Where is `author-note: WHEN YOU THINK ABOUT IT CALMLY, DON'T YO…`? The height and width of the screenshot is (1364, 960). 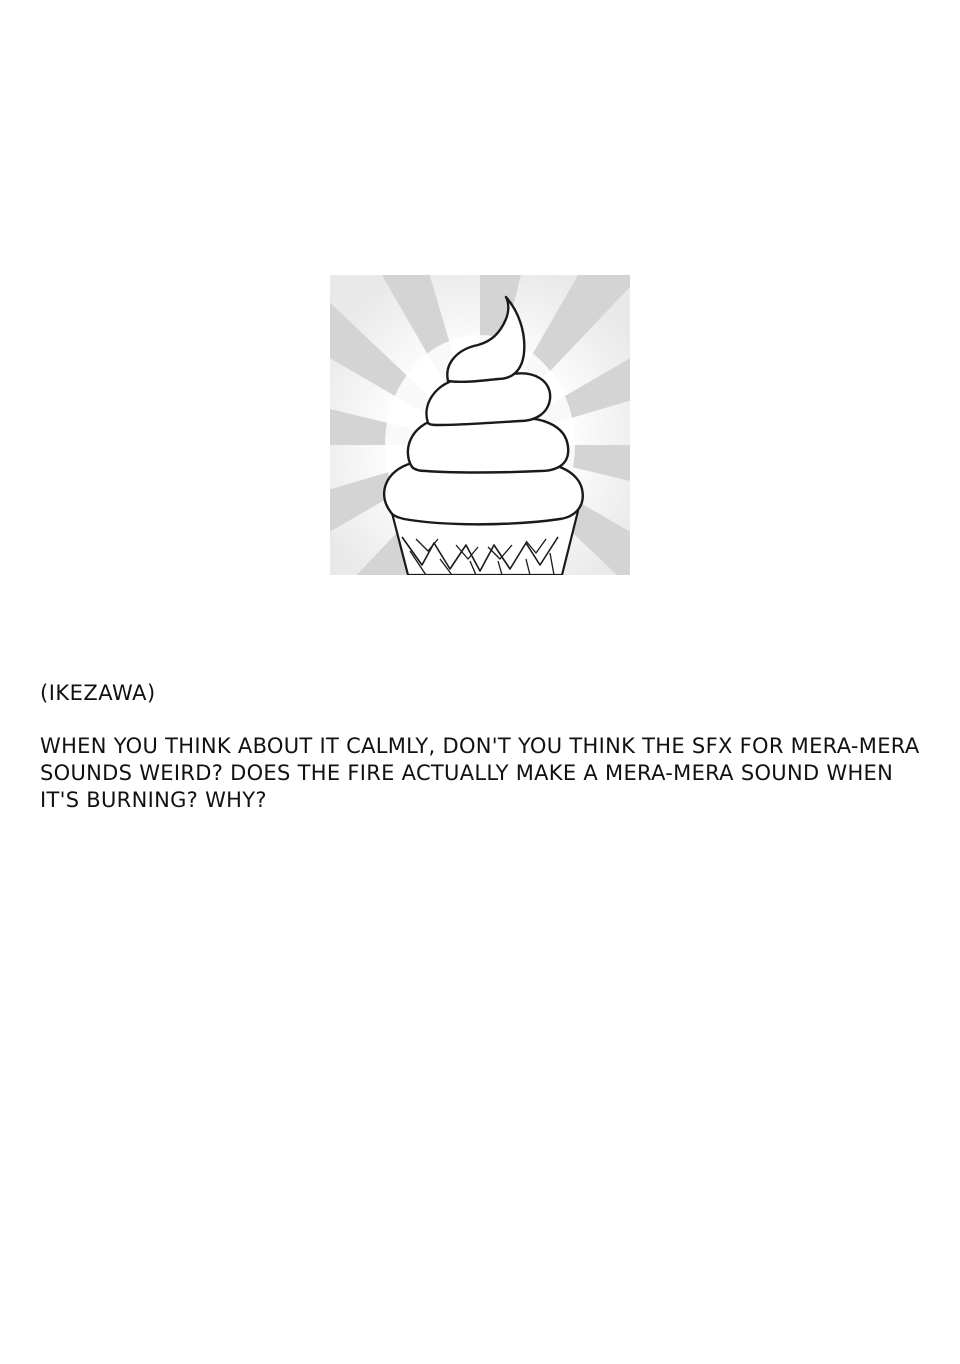
author-note: WHEN YOU THINK ABOUT IT CALMLY, DON'T YO… is located at coordinates (480, 773).